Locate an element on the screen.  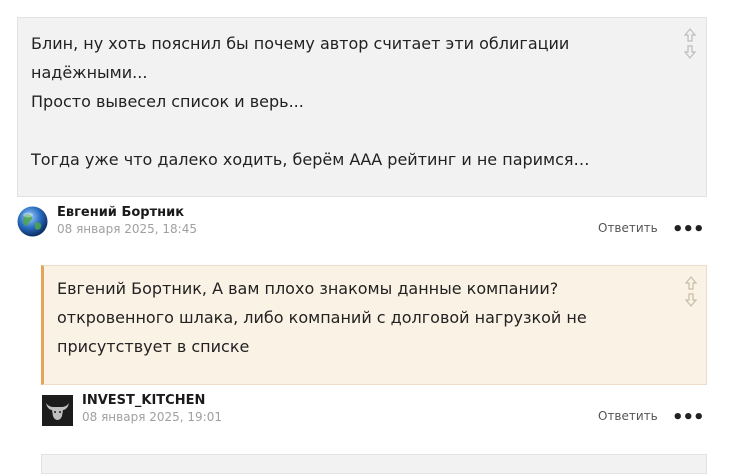
globe-icon is located at coordinates (32, 221).